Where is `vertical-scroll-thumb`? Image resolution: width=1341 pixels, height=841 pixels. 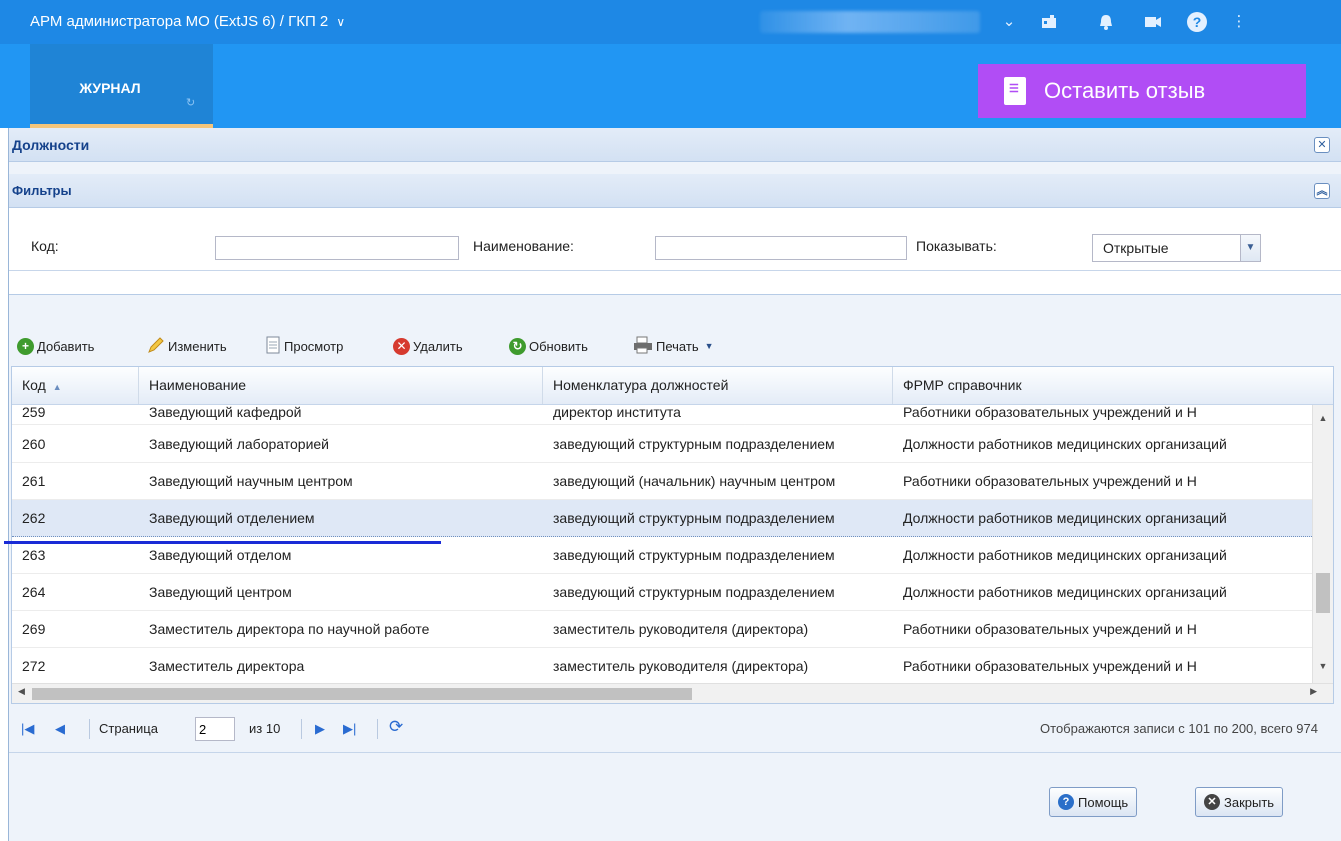 vertical-scroll-thumb is located at coordinates (1323, 593).